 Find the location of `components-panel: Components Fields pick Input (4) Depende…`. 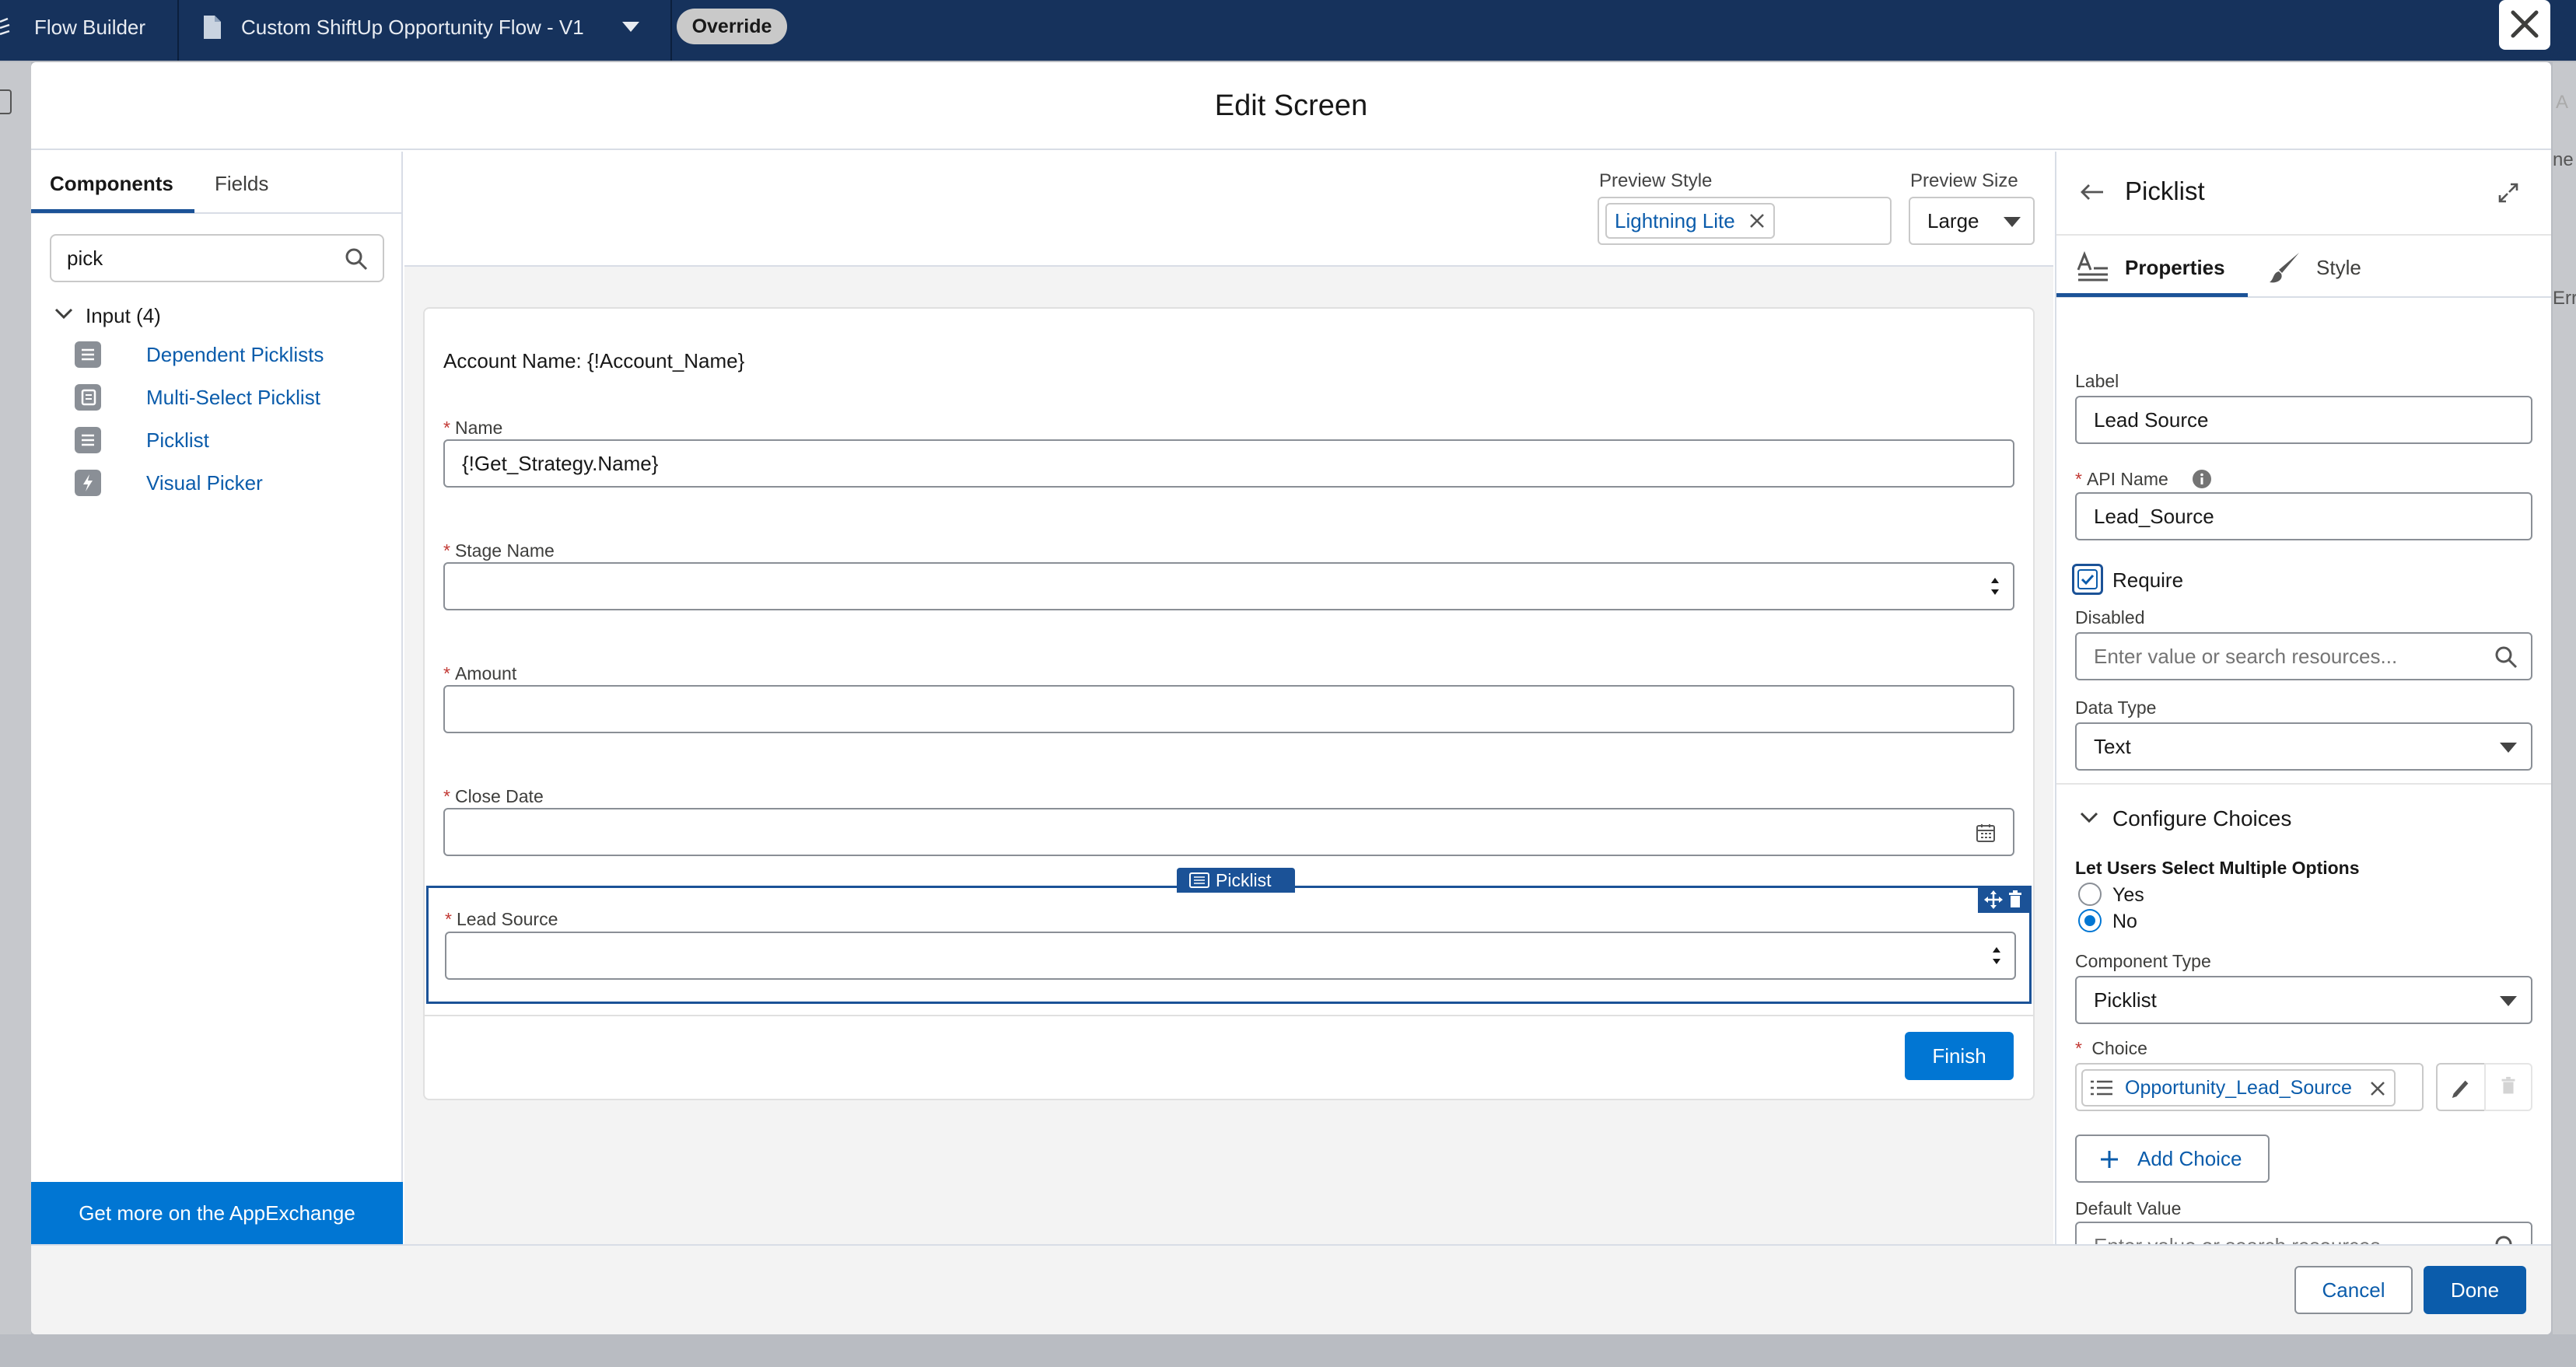

components-panel: Components Fields pick Input (4) Depende… is located at coordinates (217, 698).